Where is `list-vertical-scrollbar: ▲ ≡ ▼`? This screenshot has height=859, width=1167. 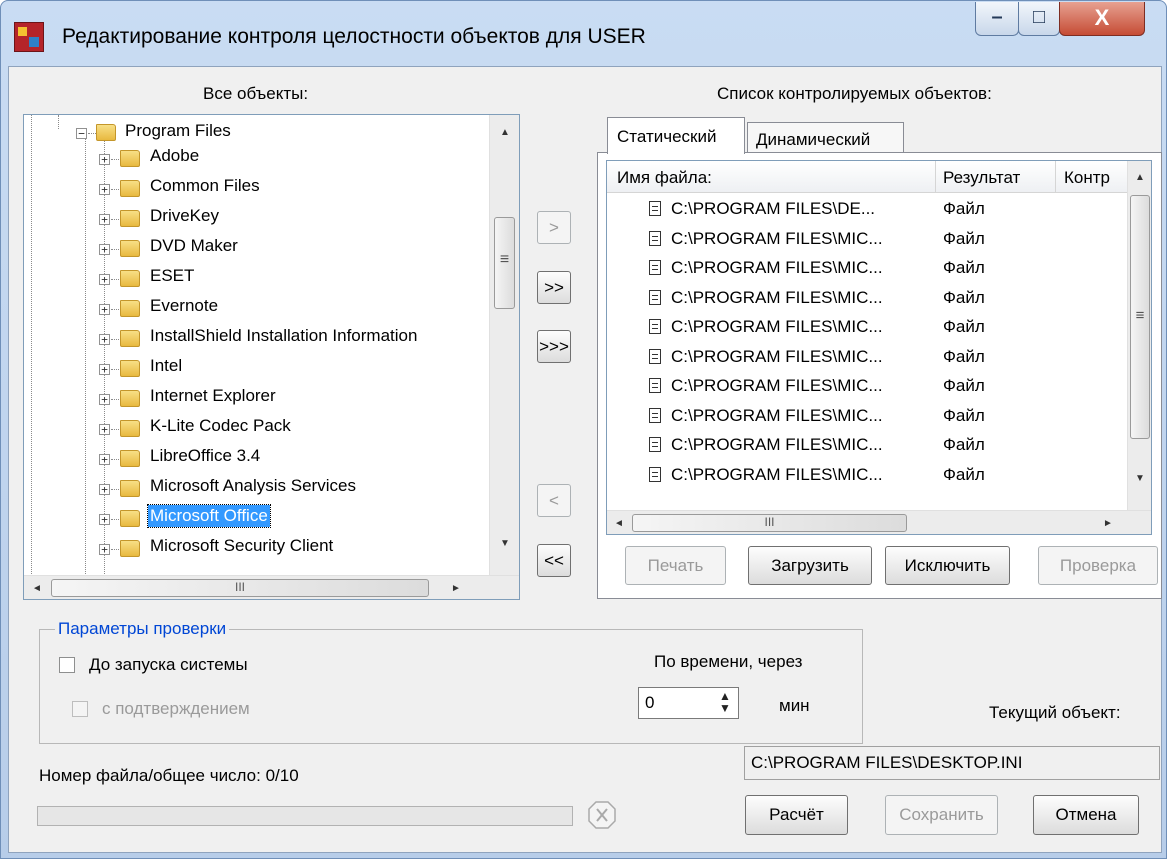
list-vertical-scrollbar: ▲ ≡ ▼ is located at coordinates (1139, 335).